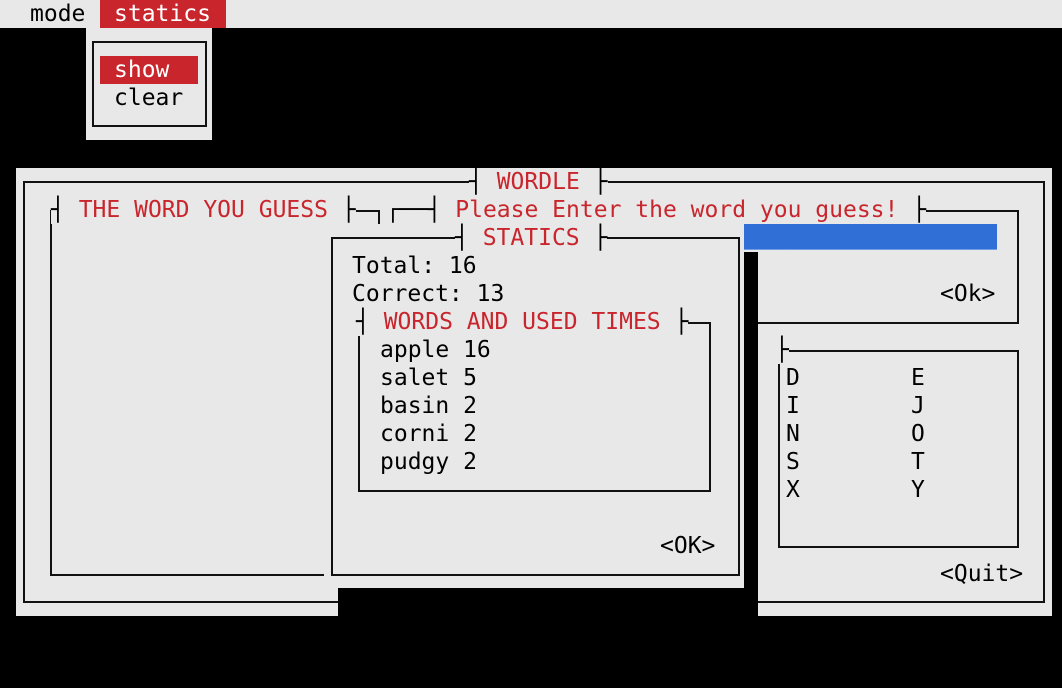 This screenshot has width=1062, height=688. Describe the element at coordinates (870, 237) in the screenshot. I see `guess-input: ___________________` at that location.